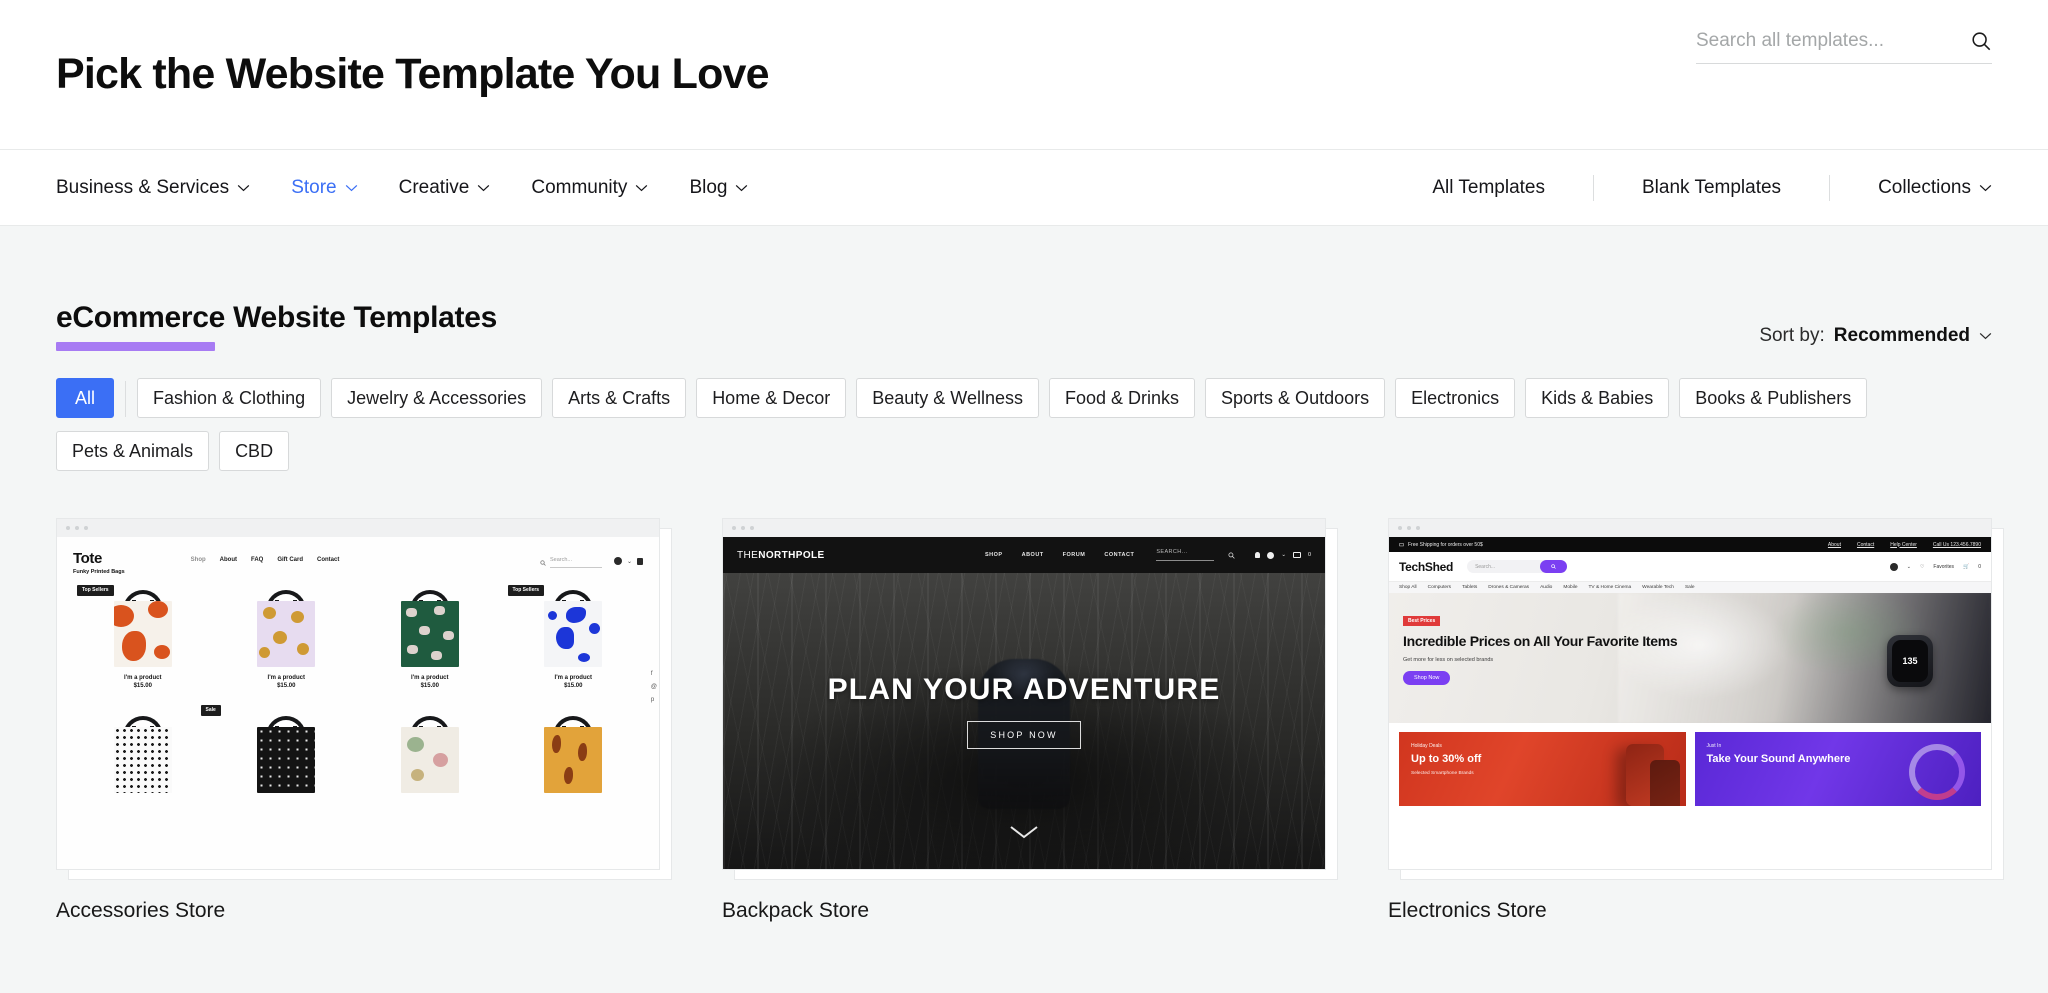 This screenshot has height=993, width=2048. I want to click on nav-item-all-templates: All Templates, so click(1488, 188).